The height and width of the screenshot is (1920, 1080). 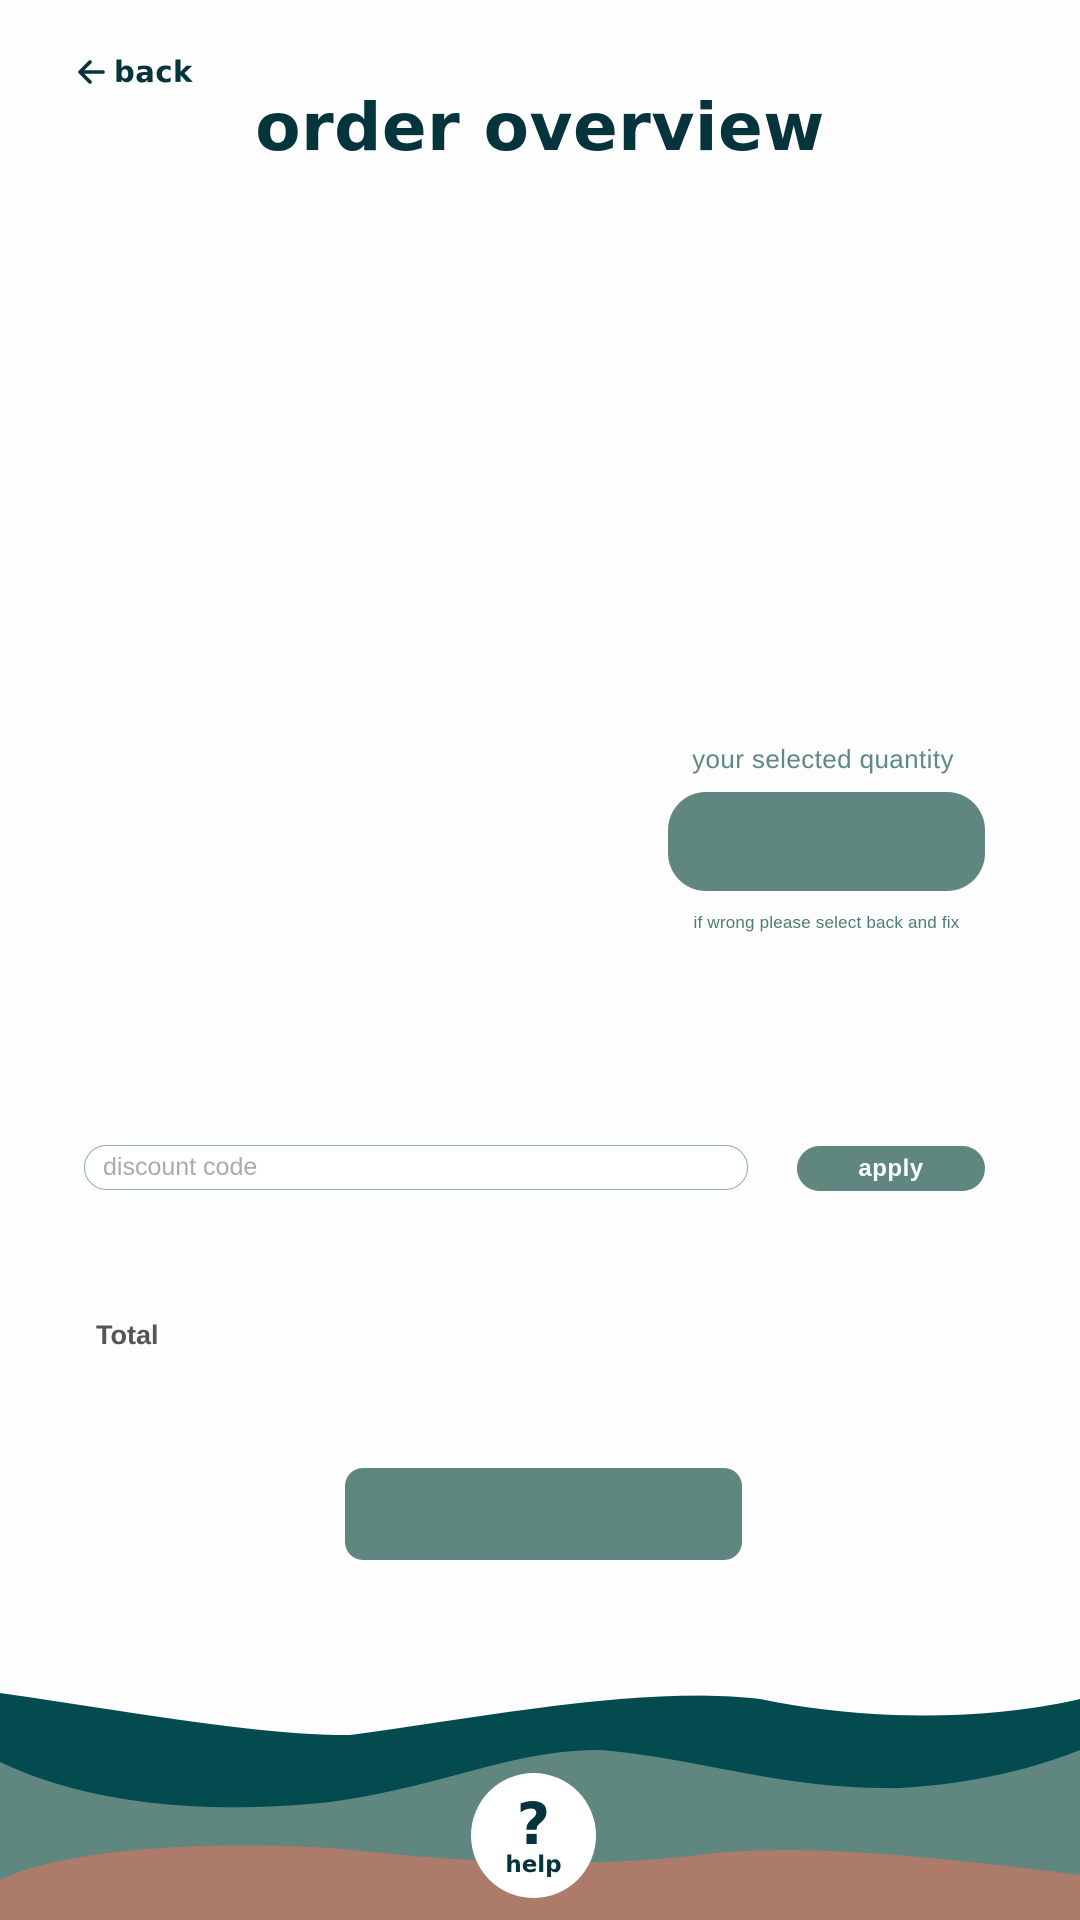 I want to click on question-mark-icon: ?, so click(x=533, y=1823).